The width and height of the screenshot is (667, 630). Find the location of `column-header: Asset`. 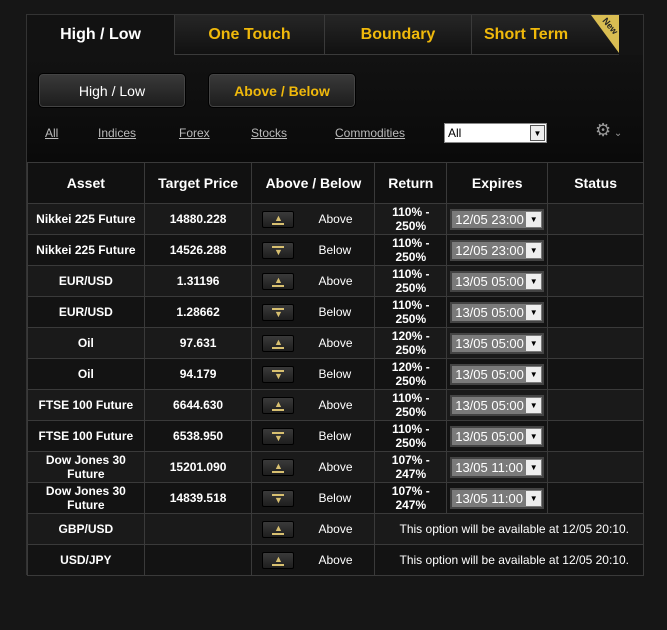

column-header: Asset is located at coordinates (86, 183).